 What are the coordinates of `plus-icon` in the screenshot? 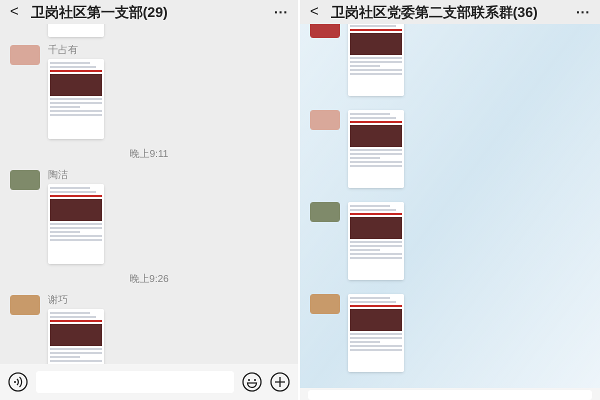 It's located at (280, 382).